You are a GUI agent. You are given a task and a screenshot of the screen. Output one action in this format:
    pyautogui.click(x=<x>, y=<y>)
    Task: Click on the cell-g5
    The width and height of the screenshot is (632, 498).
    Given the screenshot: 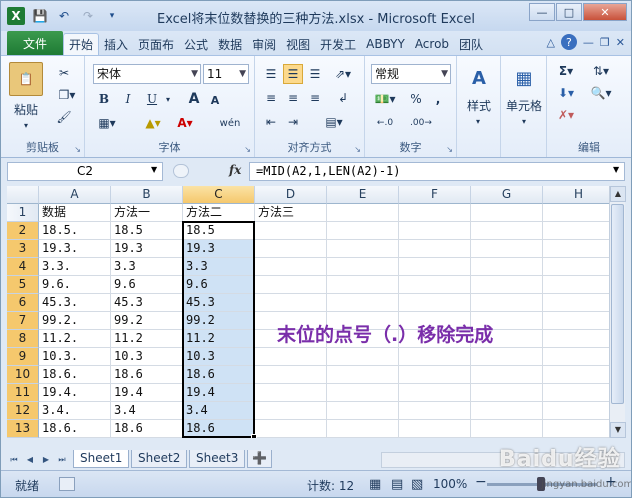 What is the action you would take?
    pyautogui.click(x=507, y=285)
    